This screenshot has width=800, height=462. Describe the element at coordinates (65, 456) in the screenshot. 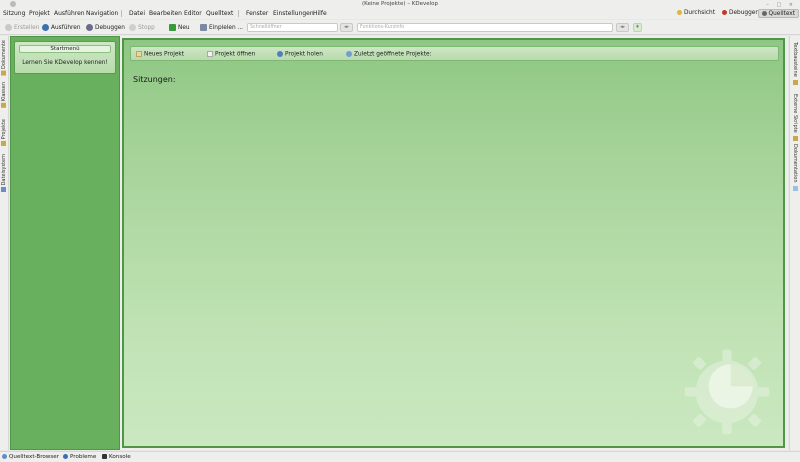

I see `problems-icon` at that location.